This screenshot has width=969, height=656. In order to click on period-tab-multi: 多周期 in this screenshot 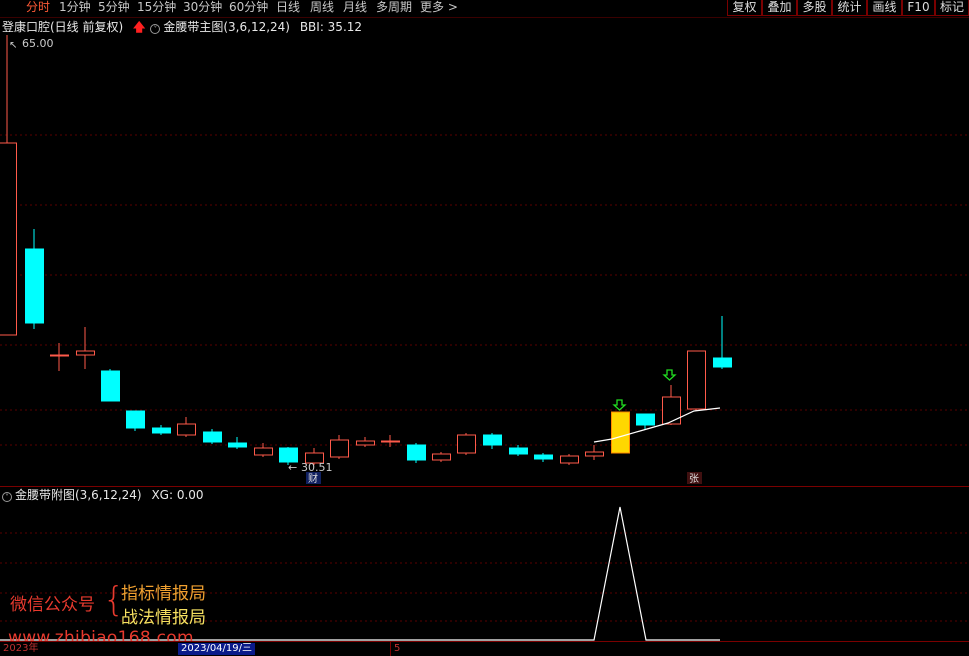, I will do `click(394, 8)`.